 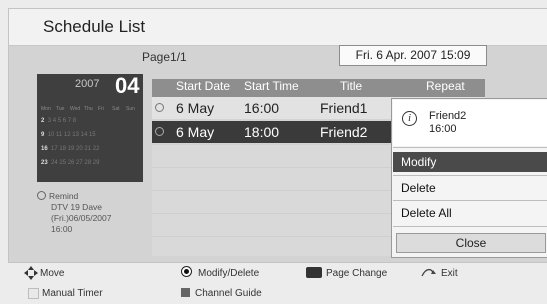 What do you see at coordinates (75, 149) in the screenshot?
I see `week-days: 17 18 19 20 21 22` at bounding box center [75, 149].